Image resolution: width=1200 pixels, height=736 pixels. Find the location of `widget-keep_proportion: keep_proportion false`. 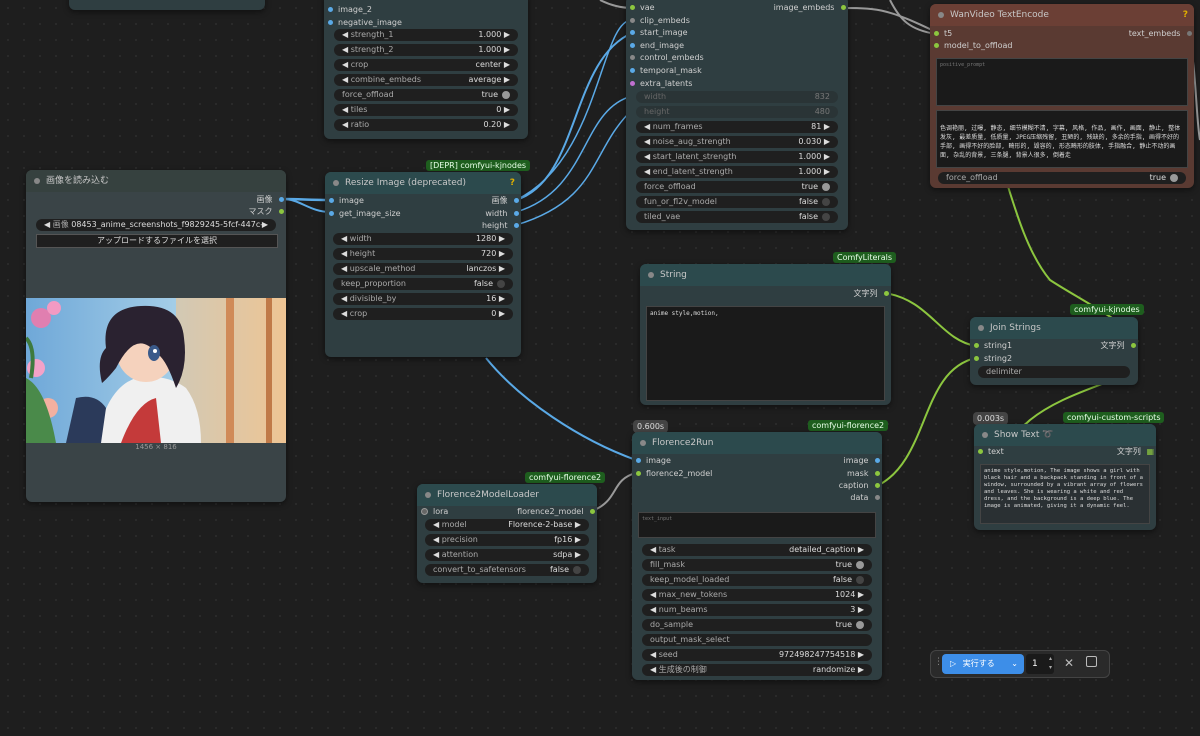

widget-keep_proportion: keep_proportion false is located at coordinates (423, 284).